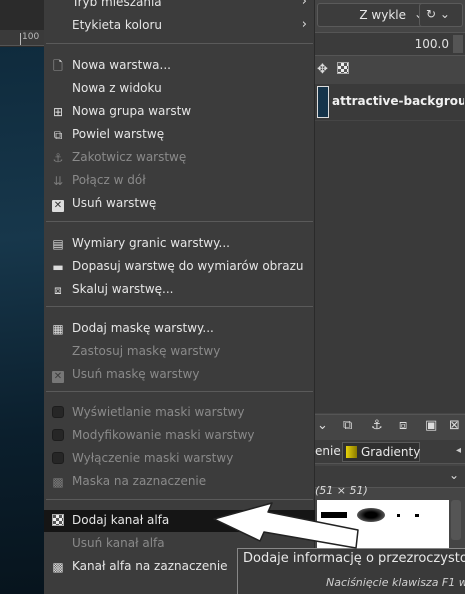 The image size is (465, 594). What do you see at coordinates (58, 181) in the screenshot?
I see `merge-down-icon: ⇊` at bounding box center [58, 181].